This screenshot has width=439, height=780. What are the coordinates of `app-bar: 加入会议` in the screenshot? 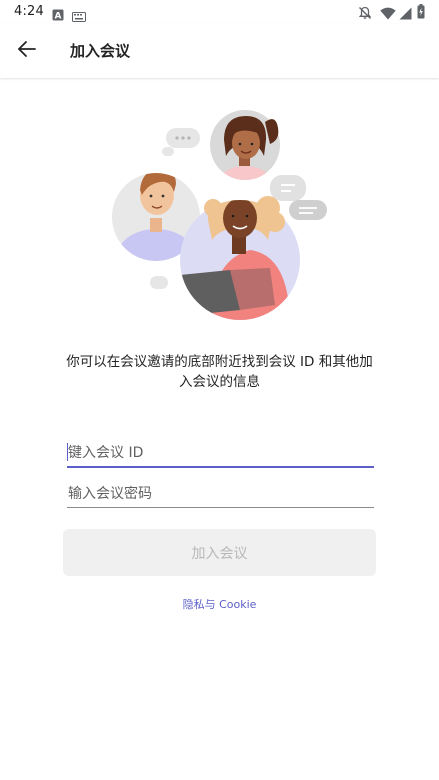 It's located at (219, 51).